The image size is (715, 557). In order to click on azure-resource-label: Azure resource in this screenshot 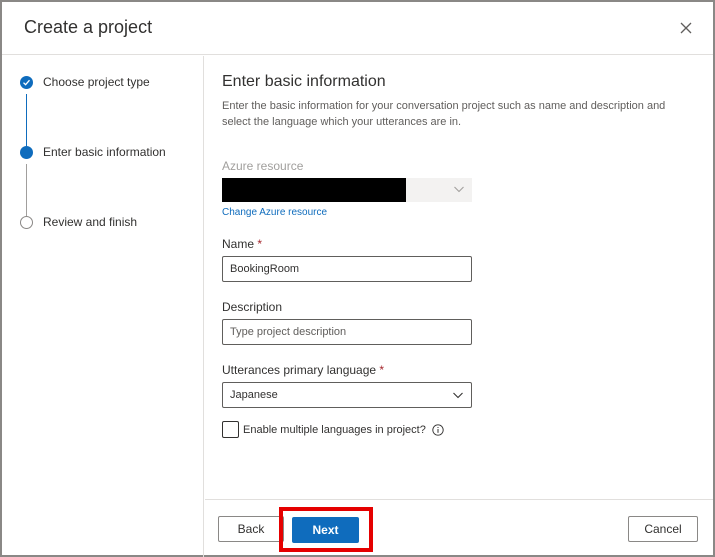, I will do `click(263, 166)`.